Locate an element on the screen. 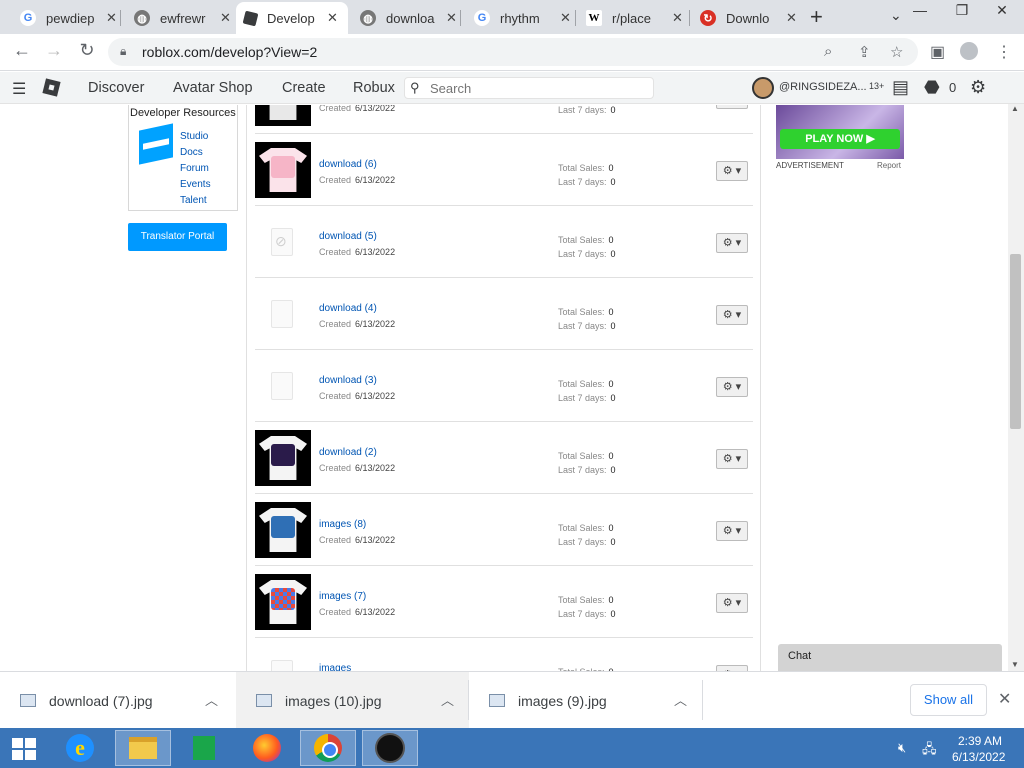 The height and width of the screenshot is (768, 1024). browser-tab-rplace: W r/place ✕ is located at coordinates (634, 18).